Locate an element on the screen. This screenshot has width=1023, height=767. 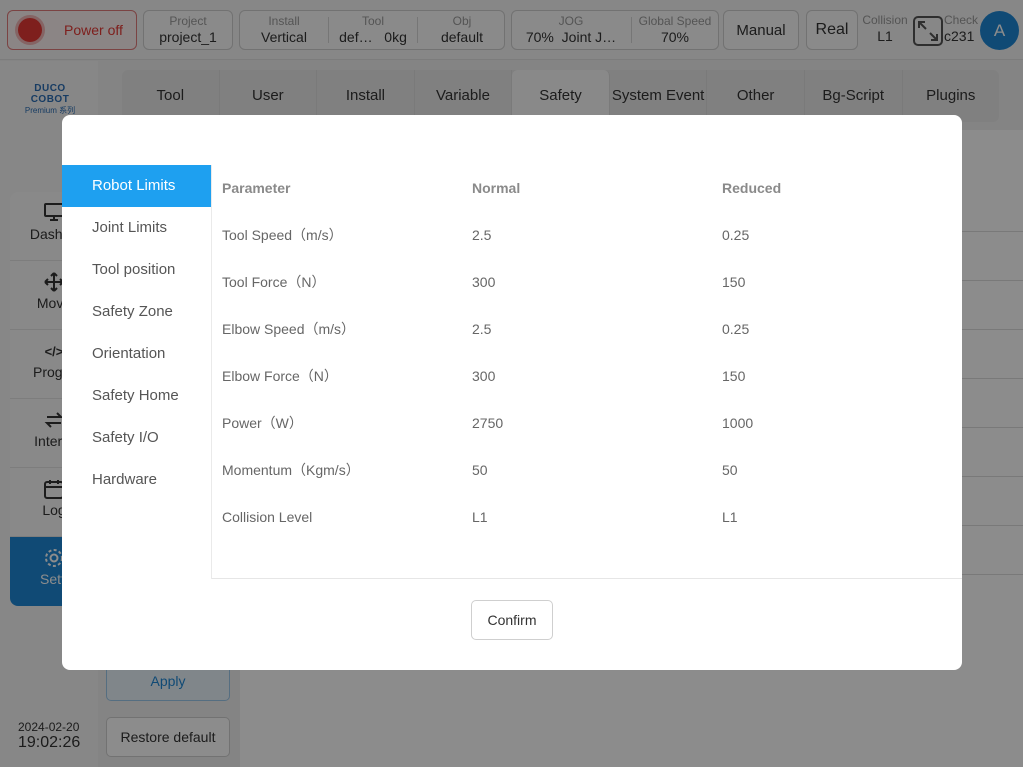
cell-reduced: L1 is located at coordinates (730, 516).